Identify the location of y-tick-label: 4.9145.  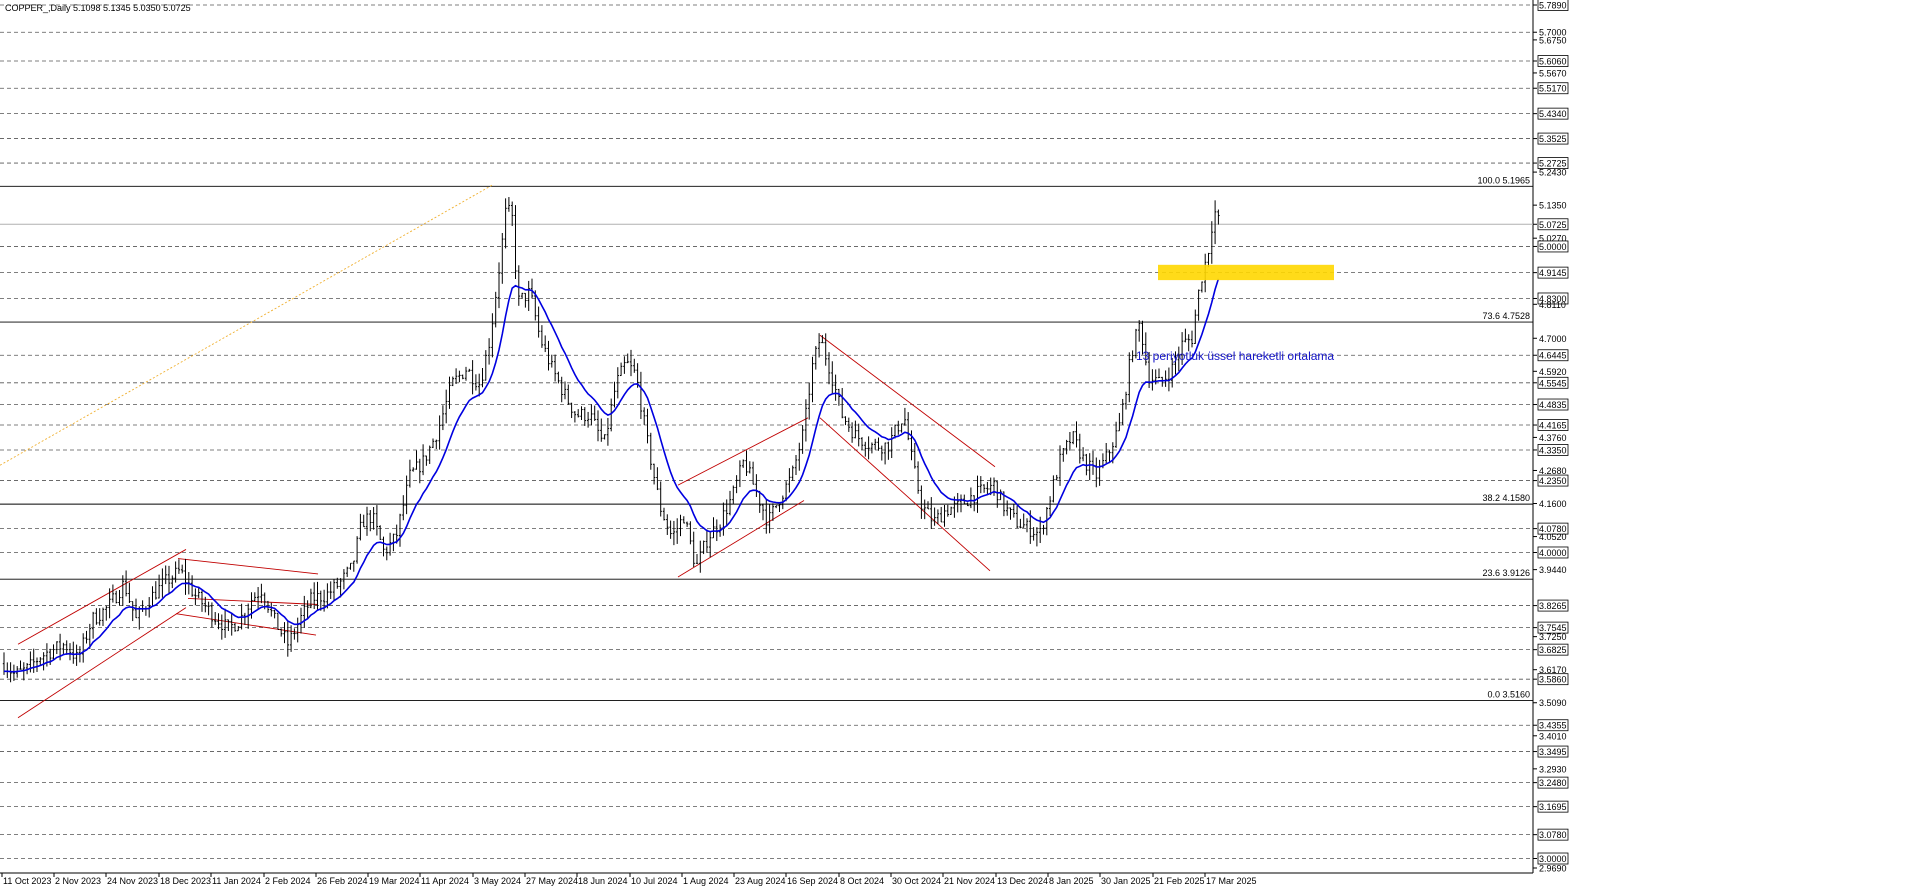
(1553, 273).